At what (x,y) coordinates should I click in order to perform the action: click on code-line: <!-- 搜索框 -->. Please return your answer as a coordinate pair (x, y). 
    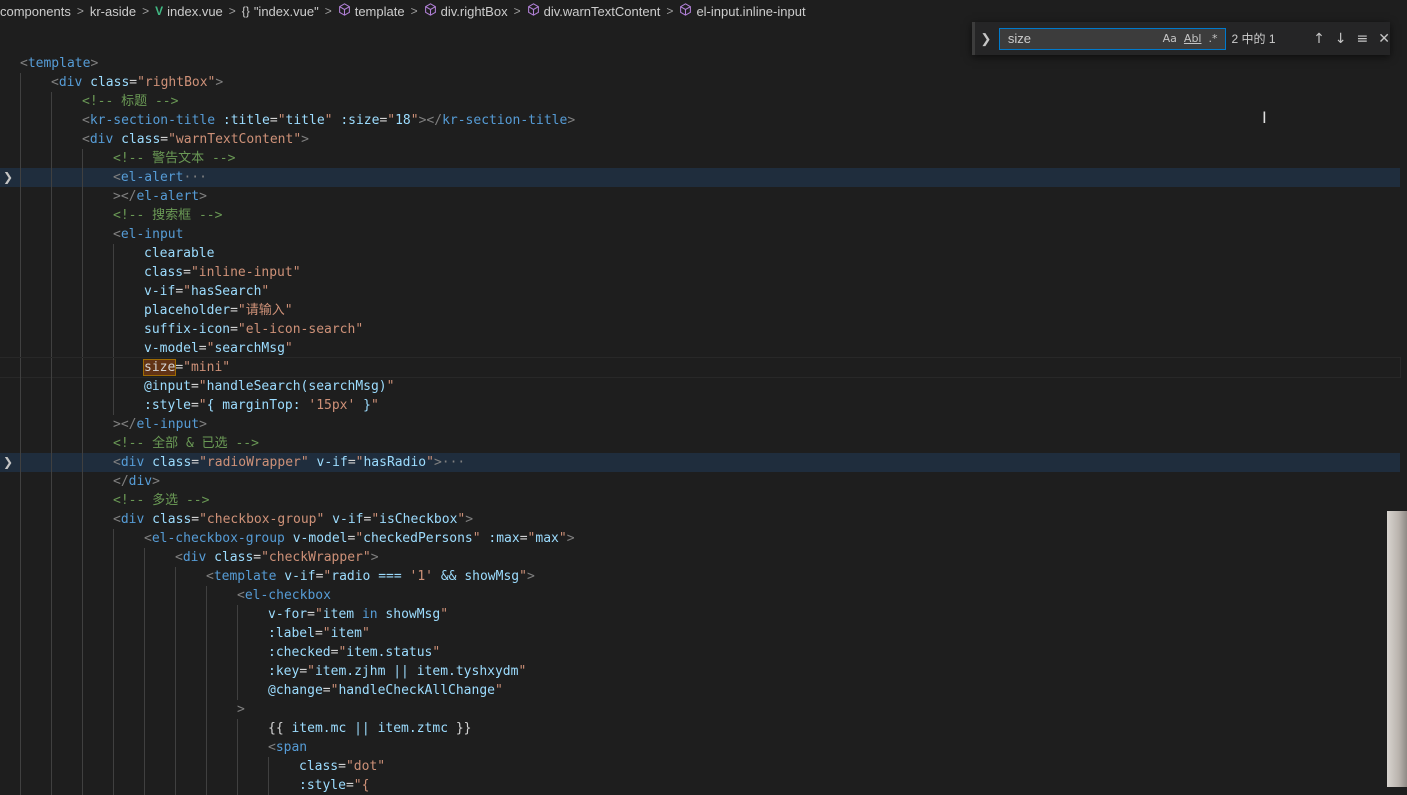
    Looking at the image, I should click on (700, 215).